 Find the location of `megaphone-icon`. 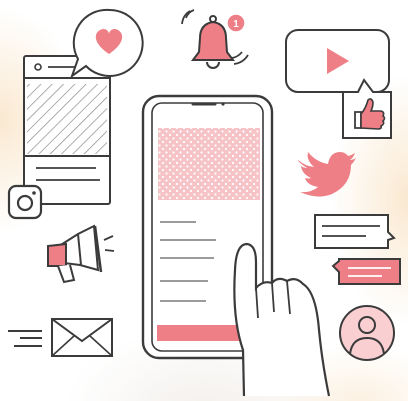

megaphone-icon is located at coordinates (81, 254).